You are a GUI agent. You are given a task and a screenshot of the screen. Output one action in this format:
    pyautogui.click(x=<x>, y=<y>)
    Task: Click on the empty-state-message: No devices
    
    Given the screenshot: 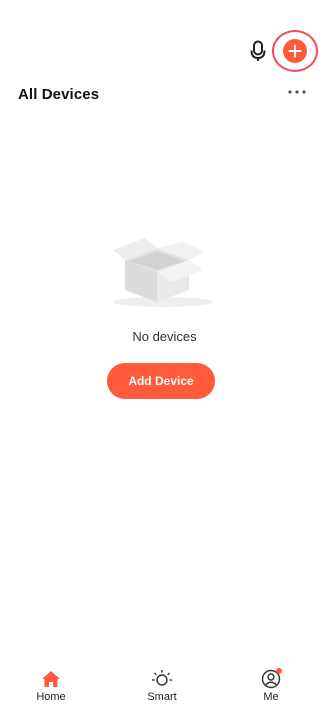 What is the action you would take?
    pyautogui.click(x=164, y=336)
    